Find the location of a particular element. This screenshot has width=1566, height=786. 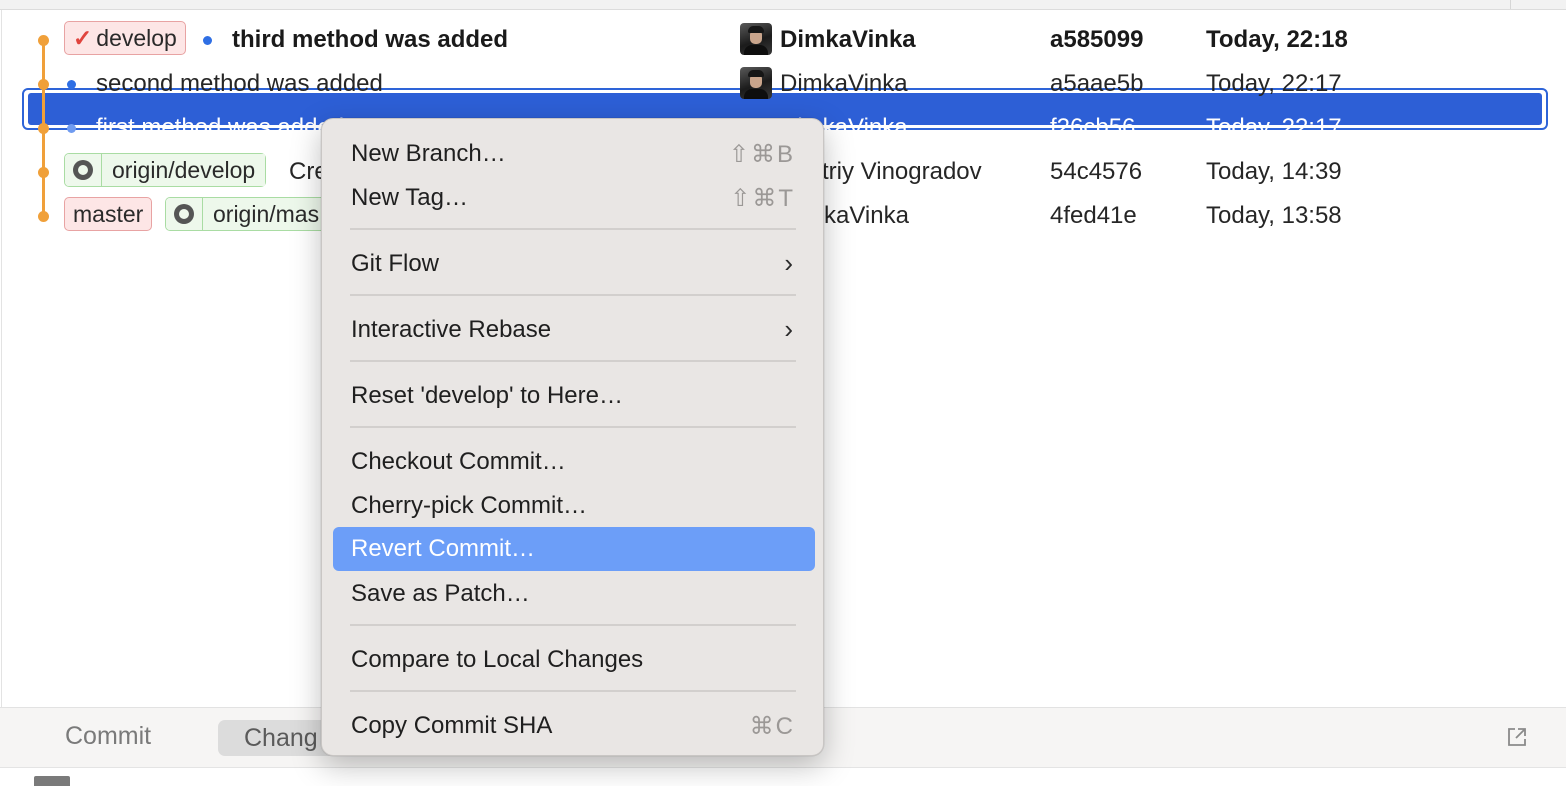

branch-label-origin-master: origin/mas is located at coordinates (248, 214).